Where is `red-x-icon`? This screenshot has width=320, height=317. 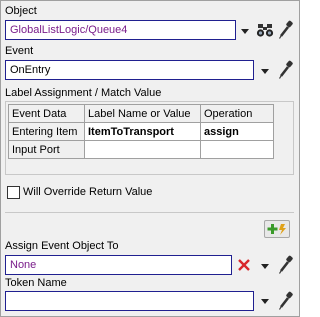
red-x-icon is located at coordinates (244, 265).